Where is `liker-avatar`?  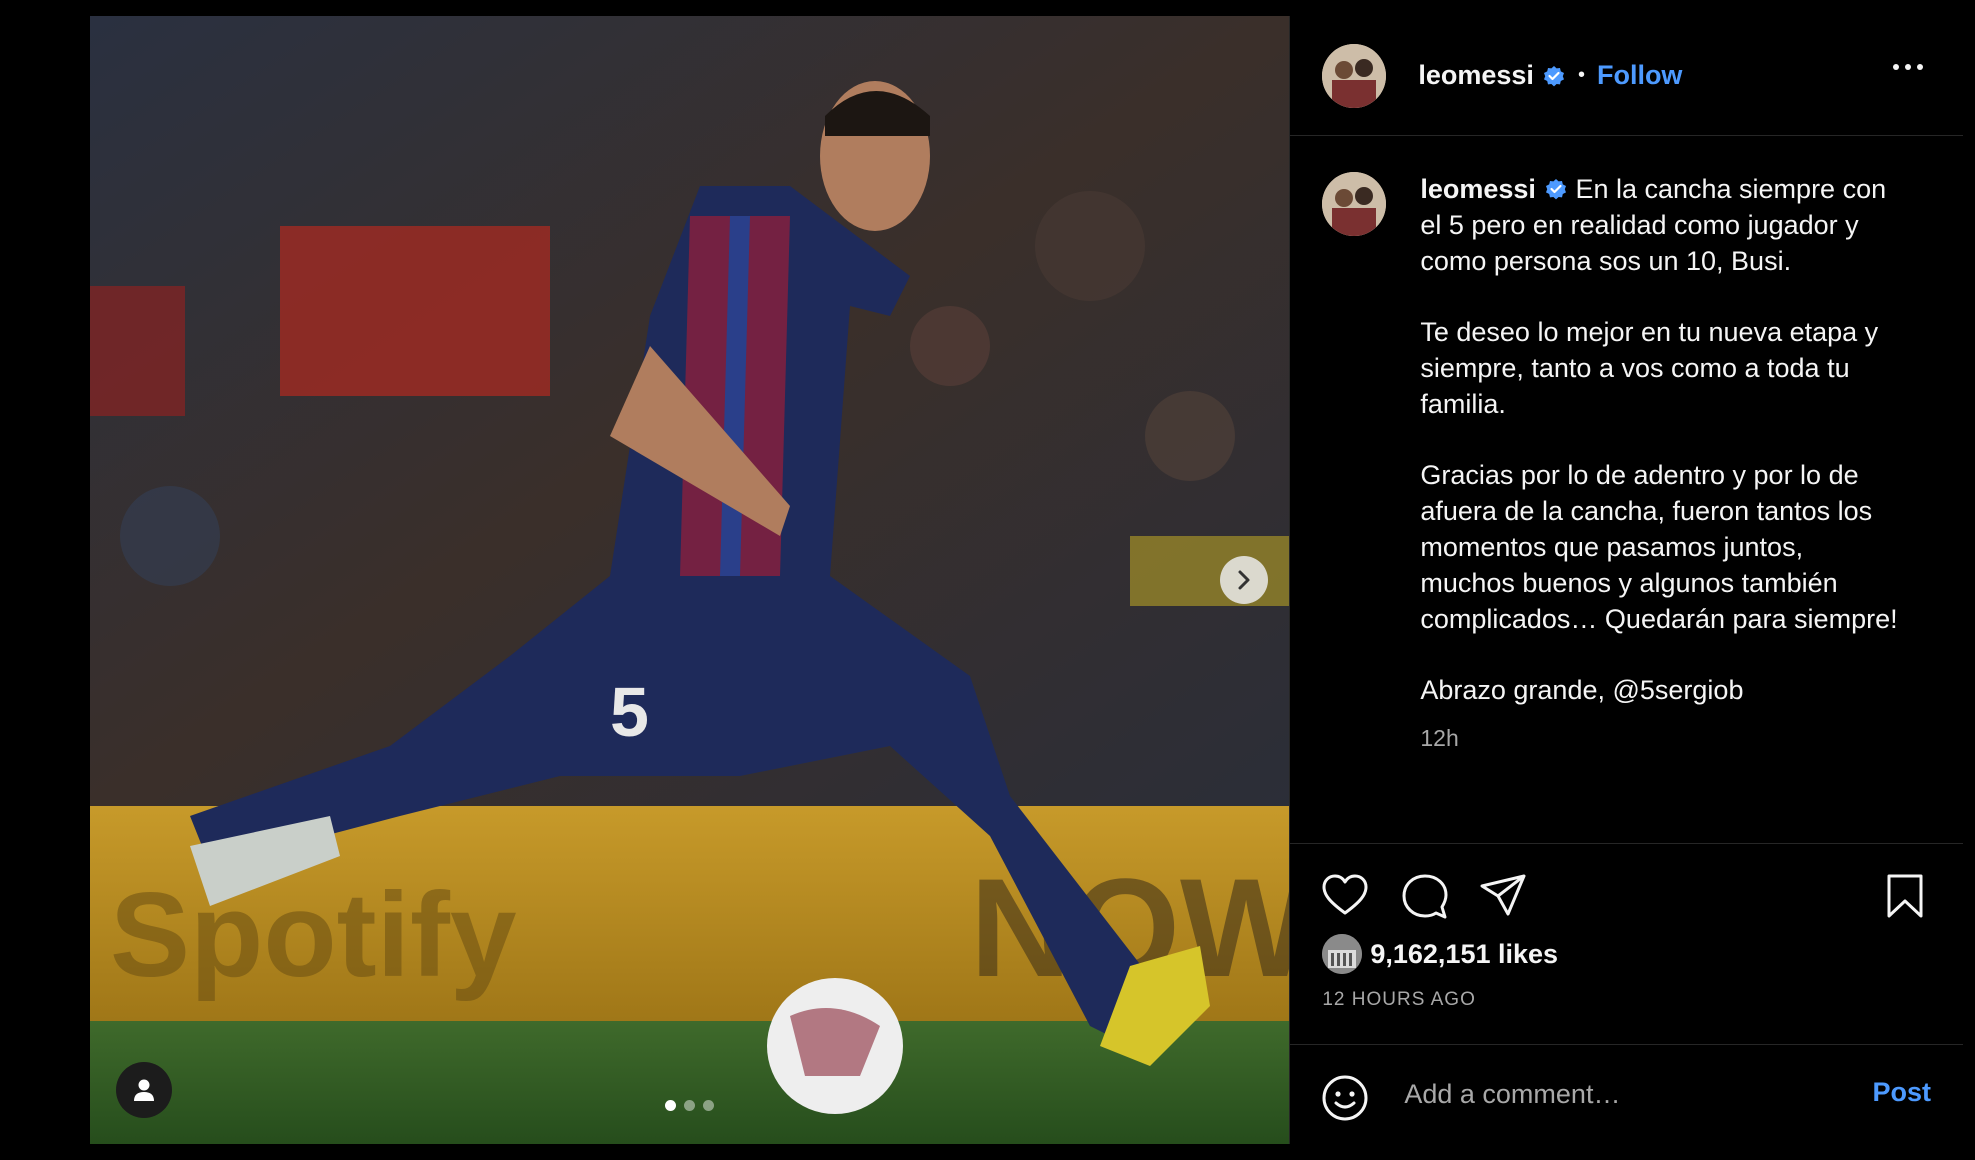 liker-avatar is located at coordinates (1342, 954).